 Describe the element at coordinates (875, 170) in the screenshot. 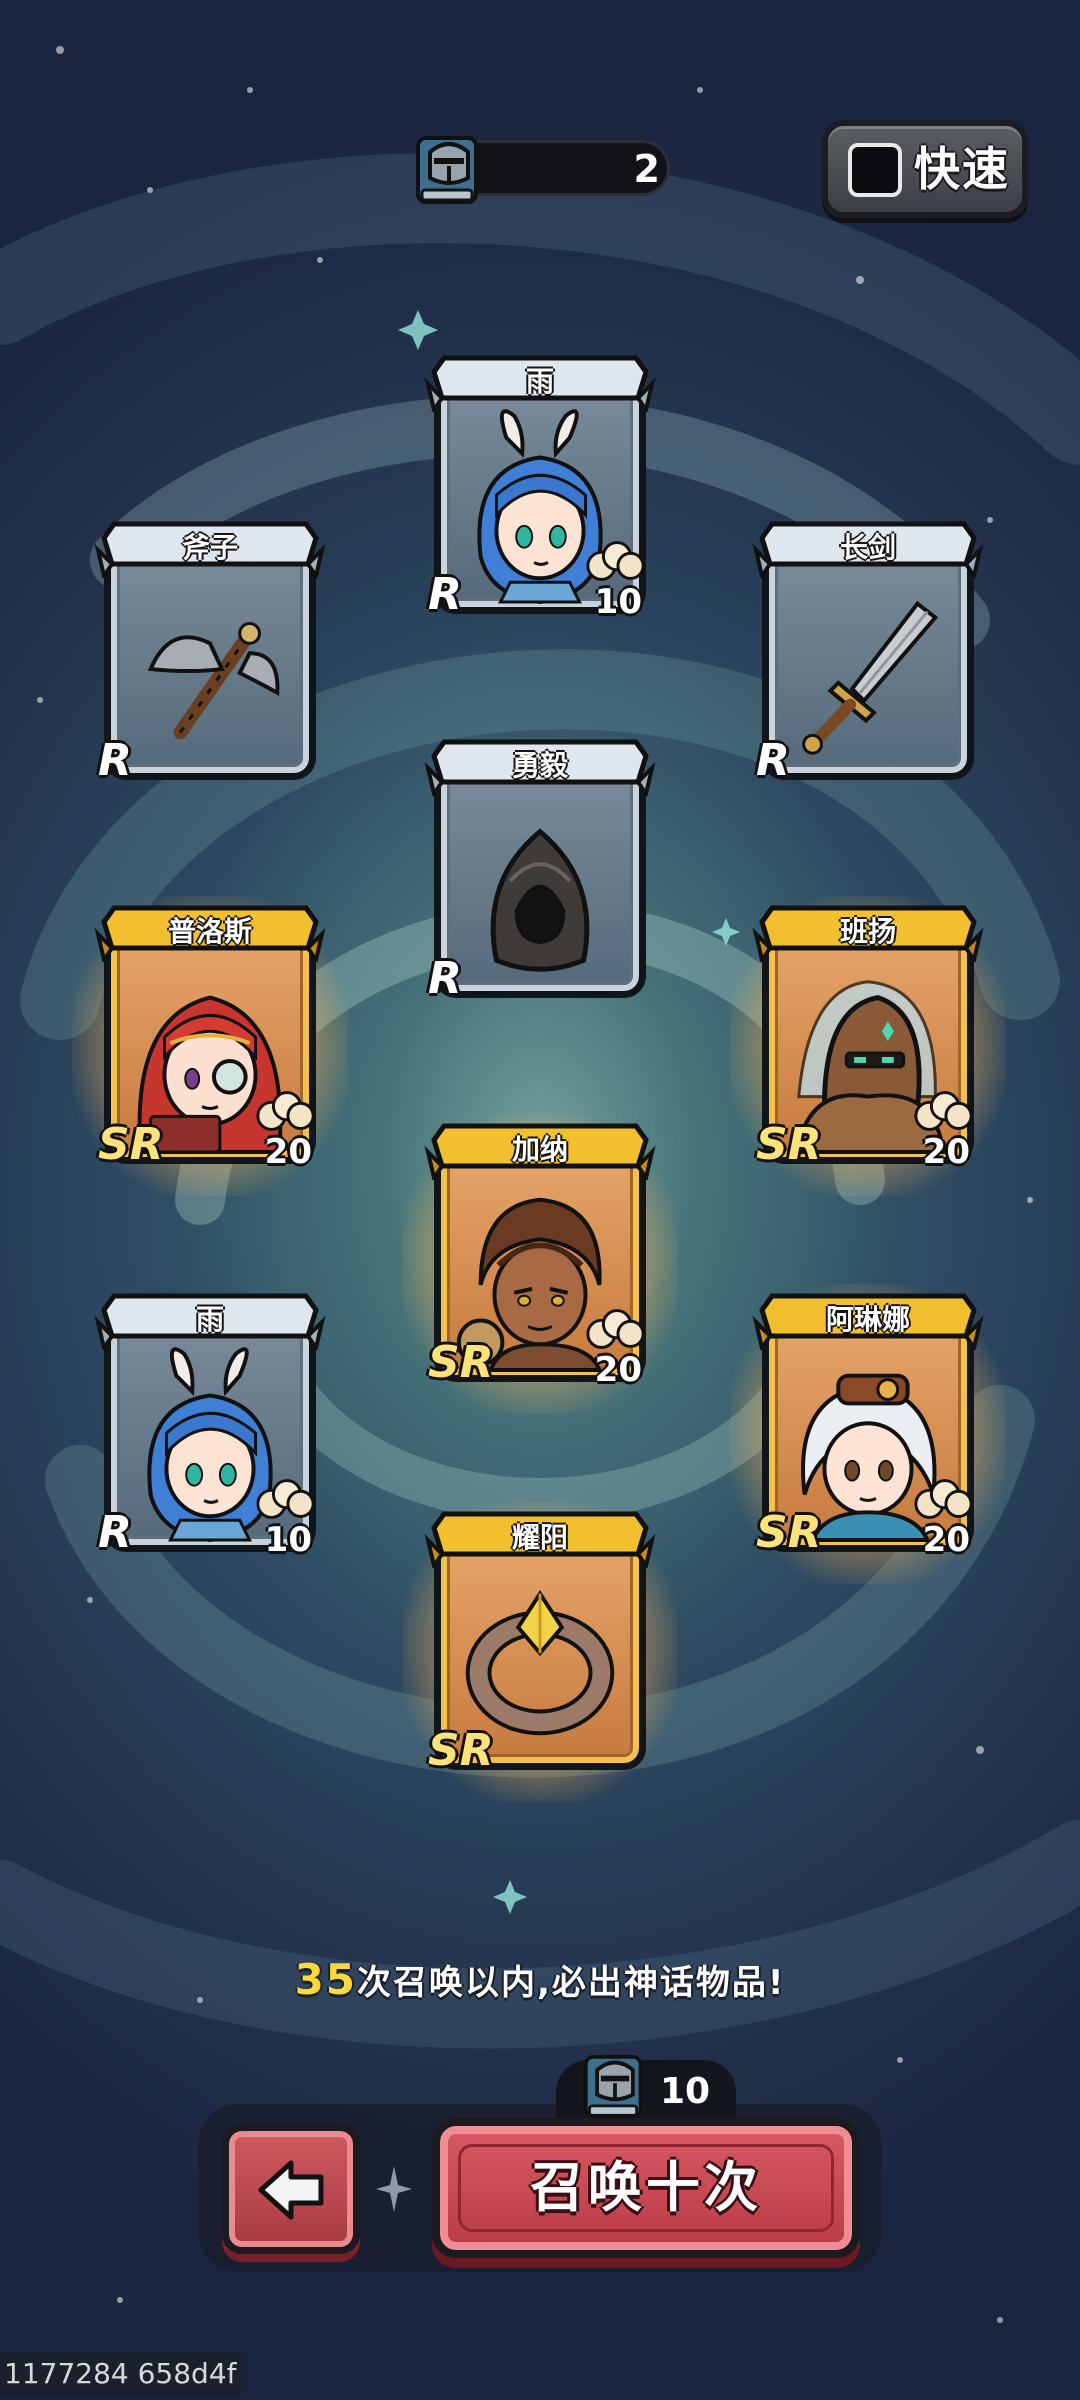

I see `fast-checkbox` at that location.